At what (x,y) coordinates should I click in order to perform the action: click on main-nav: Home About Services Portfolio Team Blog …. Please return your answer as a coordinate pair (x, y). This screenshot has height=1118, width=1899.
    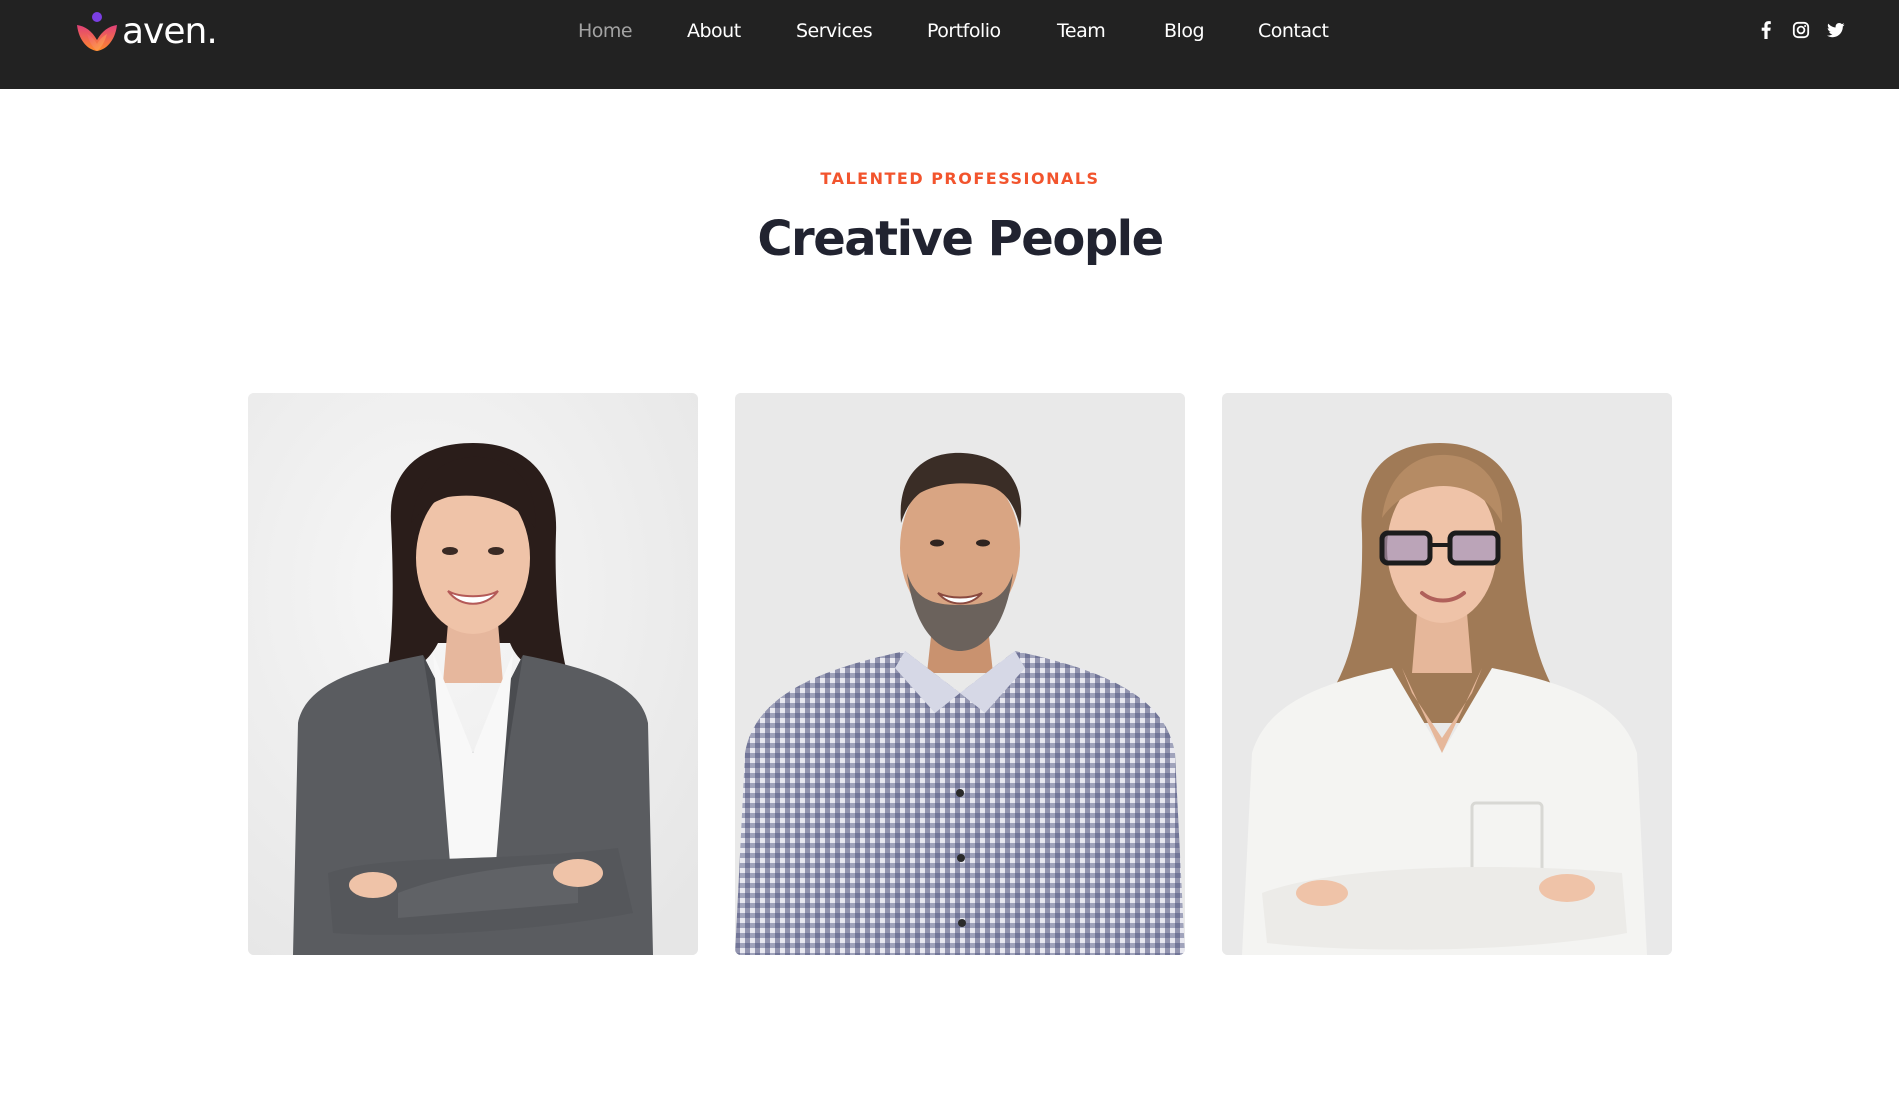
    Looking at the image, I should click on (949, 31).